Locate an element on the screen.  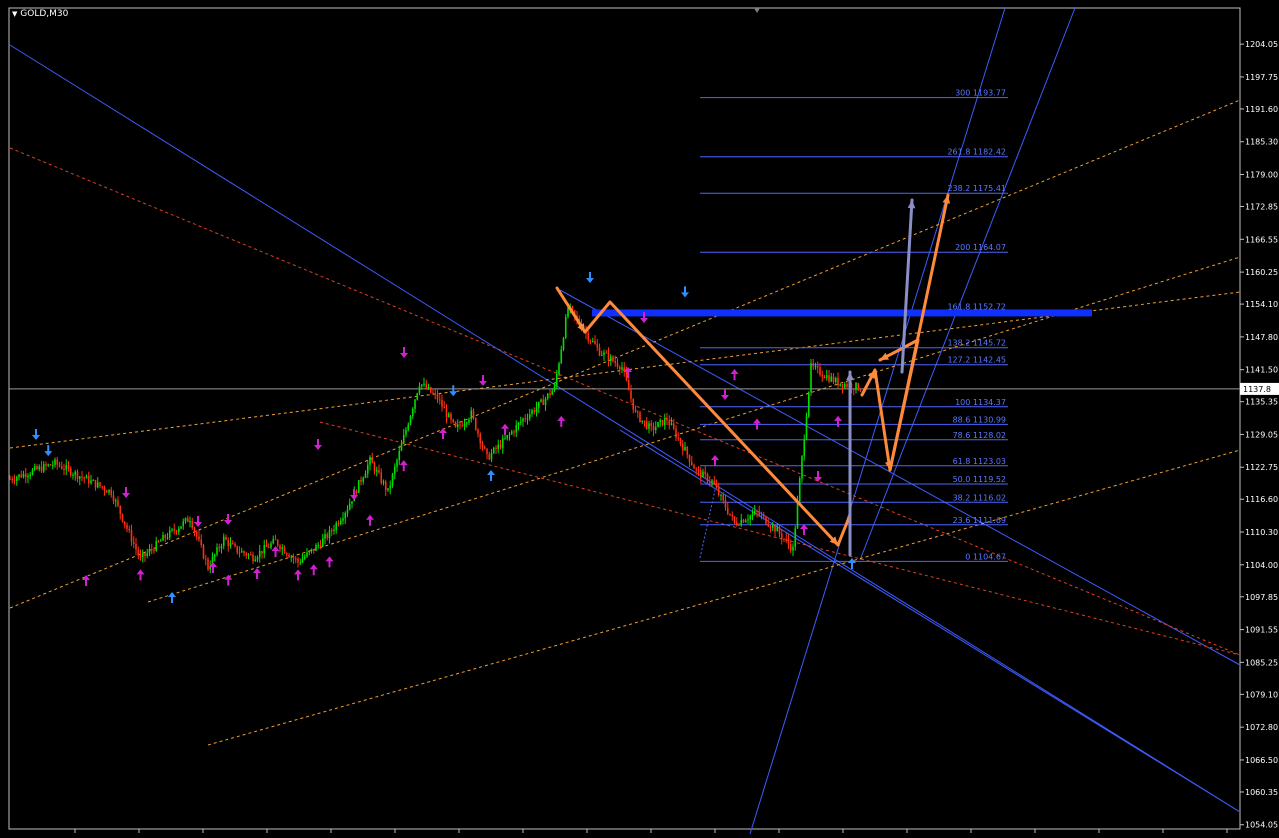
y-axis-tick-label: 1060.35 is located at coordinates (1261, 792).